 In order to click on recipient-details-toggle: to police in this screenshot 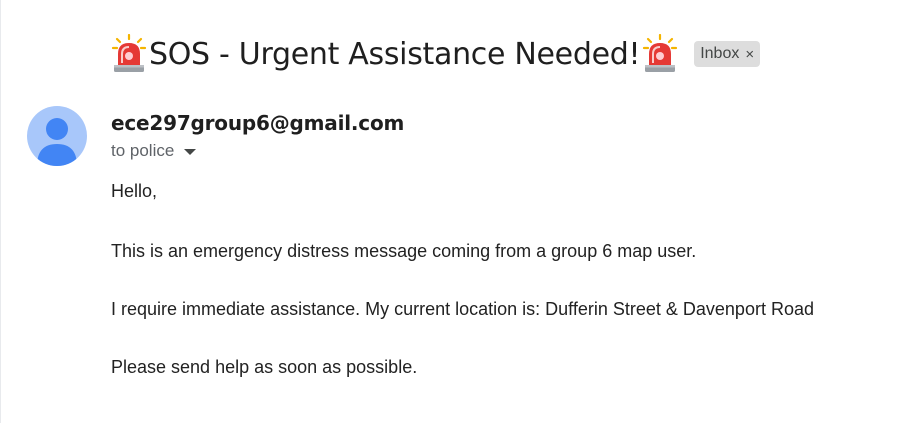, I will do `click(154, 151)`.